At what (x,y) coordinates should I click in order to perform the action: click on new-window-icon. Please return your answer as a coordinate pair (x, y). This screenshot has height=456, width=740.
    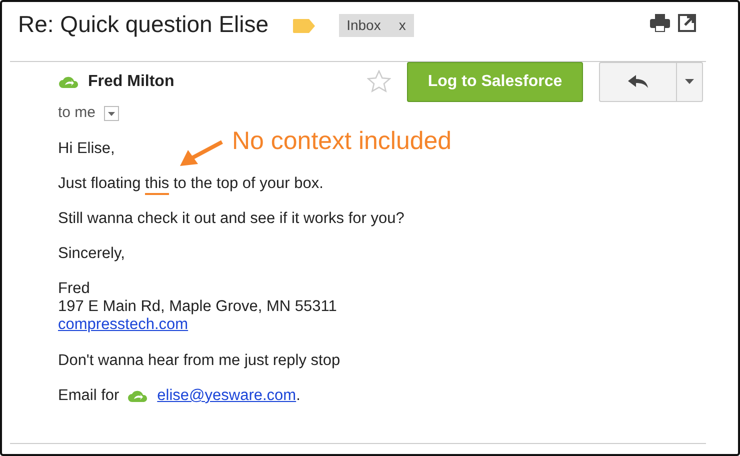
    Looking at the image, I should click on (687, 23).